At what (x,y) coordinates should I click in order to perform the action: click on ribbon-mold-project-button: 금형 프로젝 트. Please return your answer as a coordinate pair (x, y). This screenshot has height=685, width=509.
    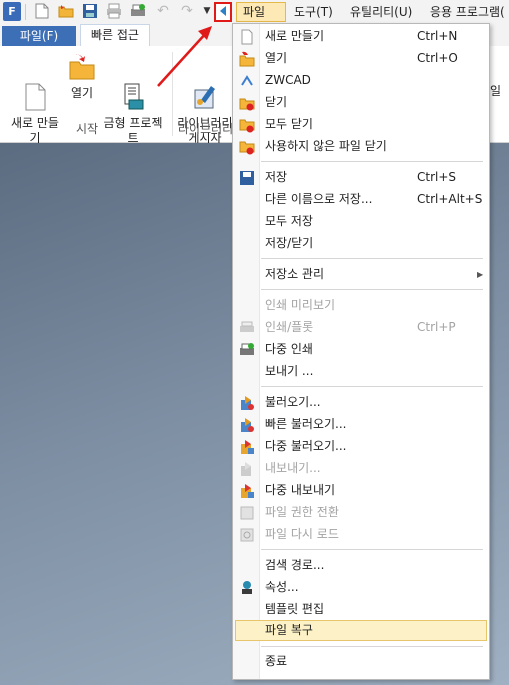
    Looking at the image, I should click on (133, 99).